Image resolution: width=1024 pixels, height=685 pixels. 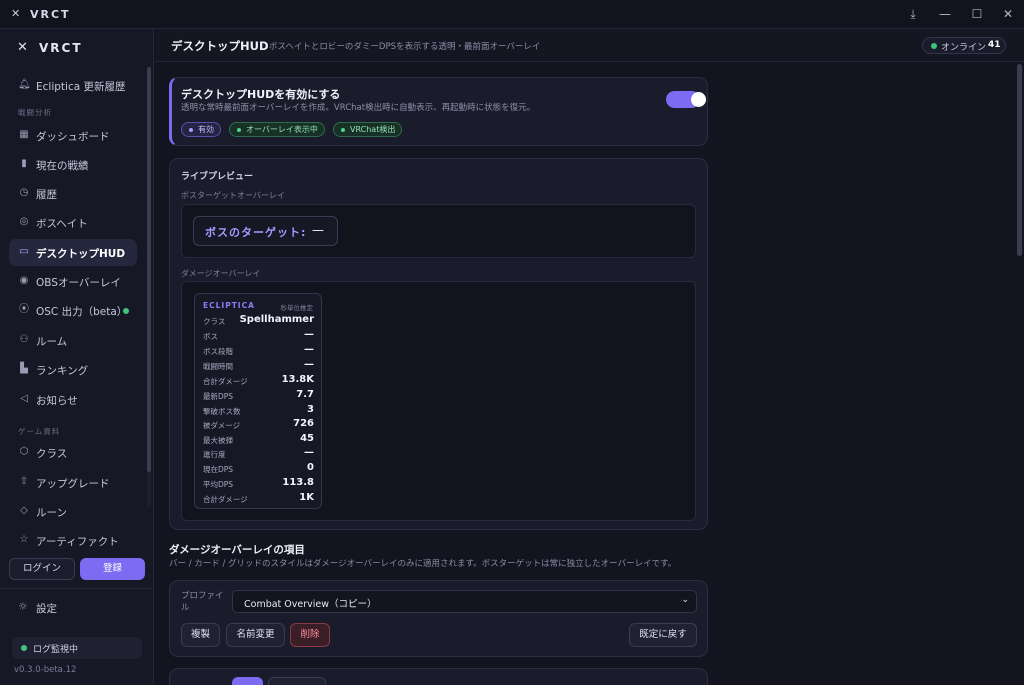 What do you see at coordinates (23, 606) in the screenshot?
I see `gear-icon: ☼` at bounding box center [23, 606].